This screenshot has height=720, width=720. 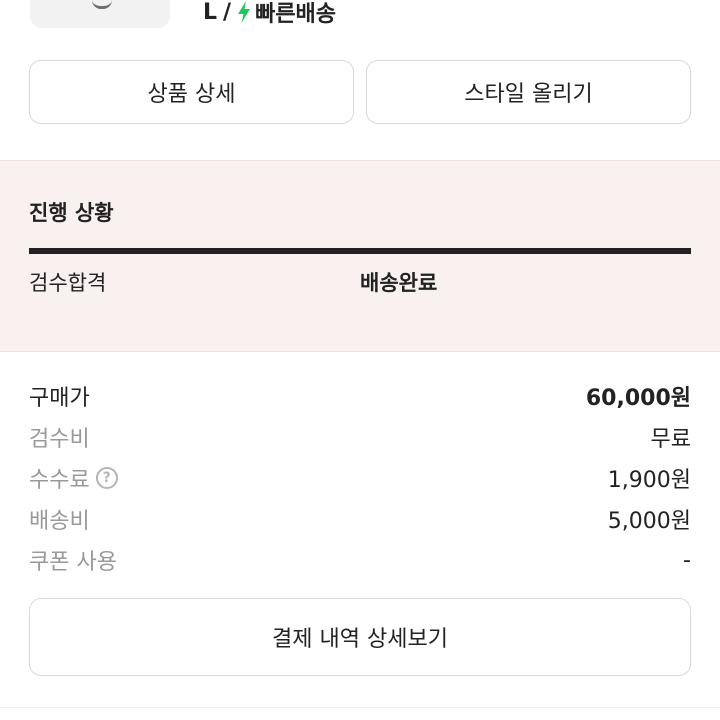 I want to click on product-thumbnail, so click(x=100, y=14).